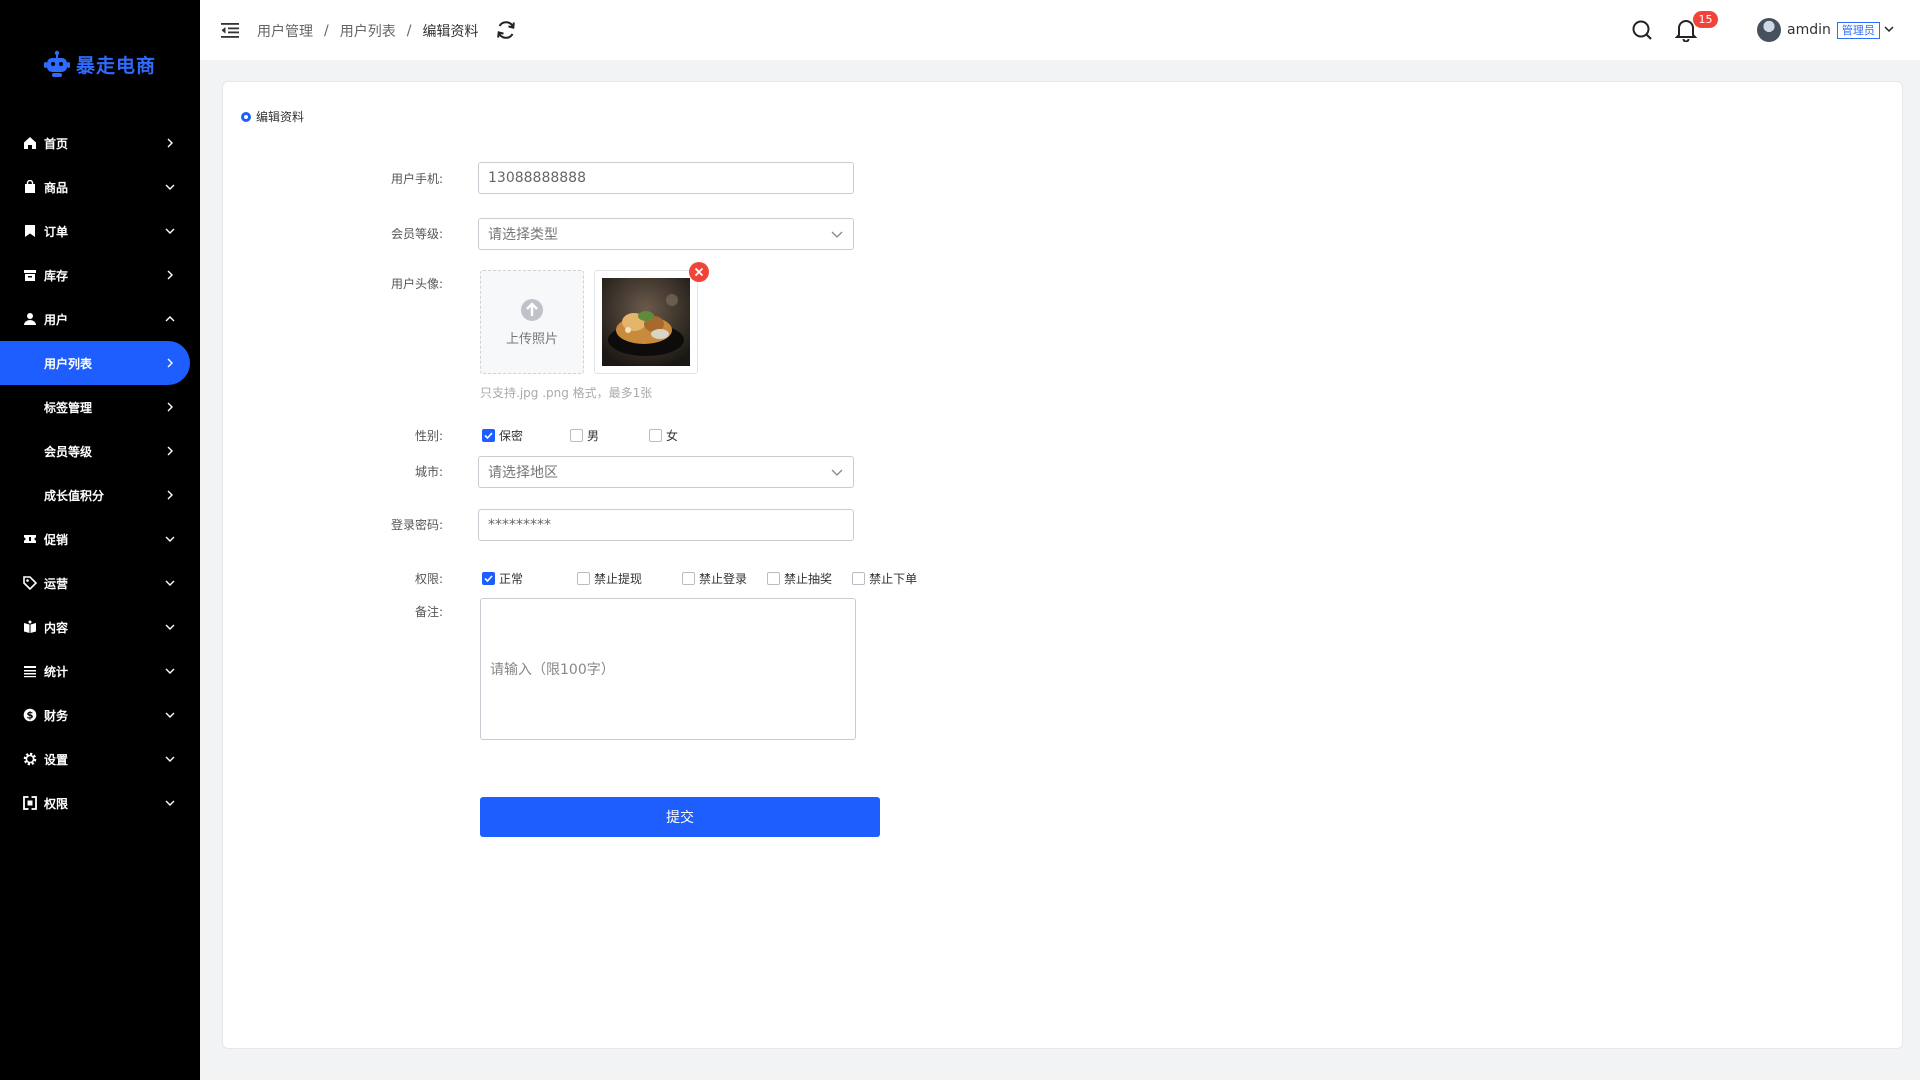  Describe the element at coordinates (428, 612) in the screenshot. I see `remark-label: 备注:` at that location.